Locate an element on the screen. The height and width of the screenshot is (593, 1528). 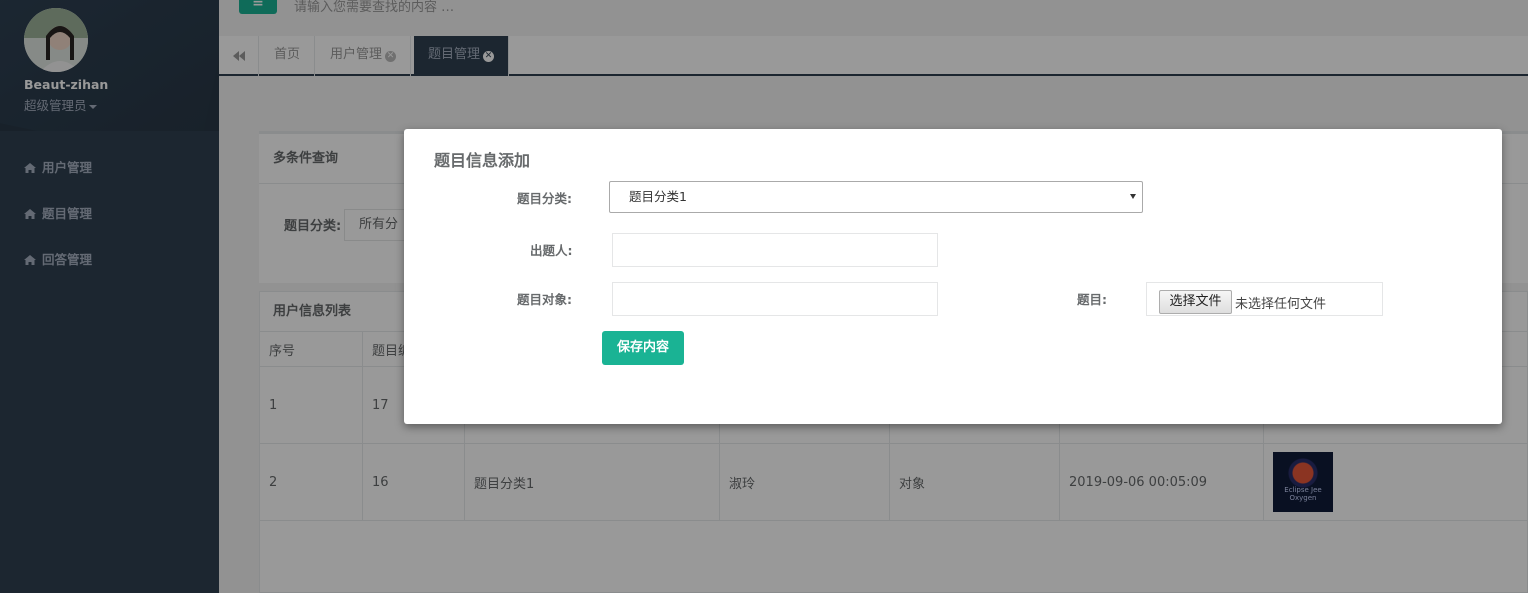
author-label: 出题人: is located at coordinates (551, 250).